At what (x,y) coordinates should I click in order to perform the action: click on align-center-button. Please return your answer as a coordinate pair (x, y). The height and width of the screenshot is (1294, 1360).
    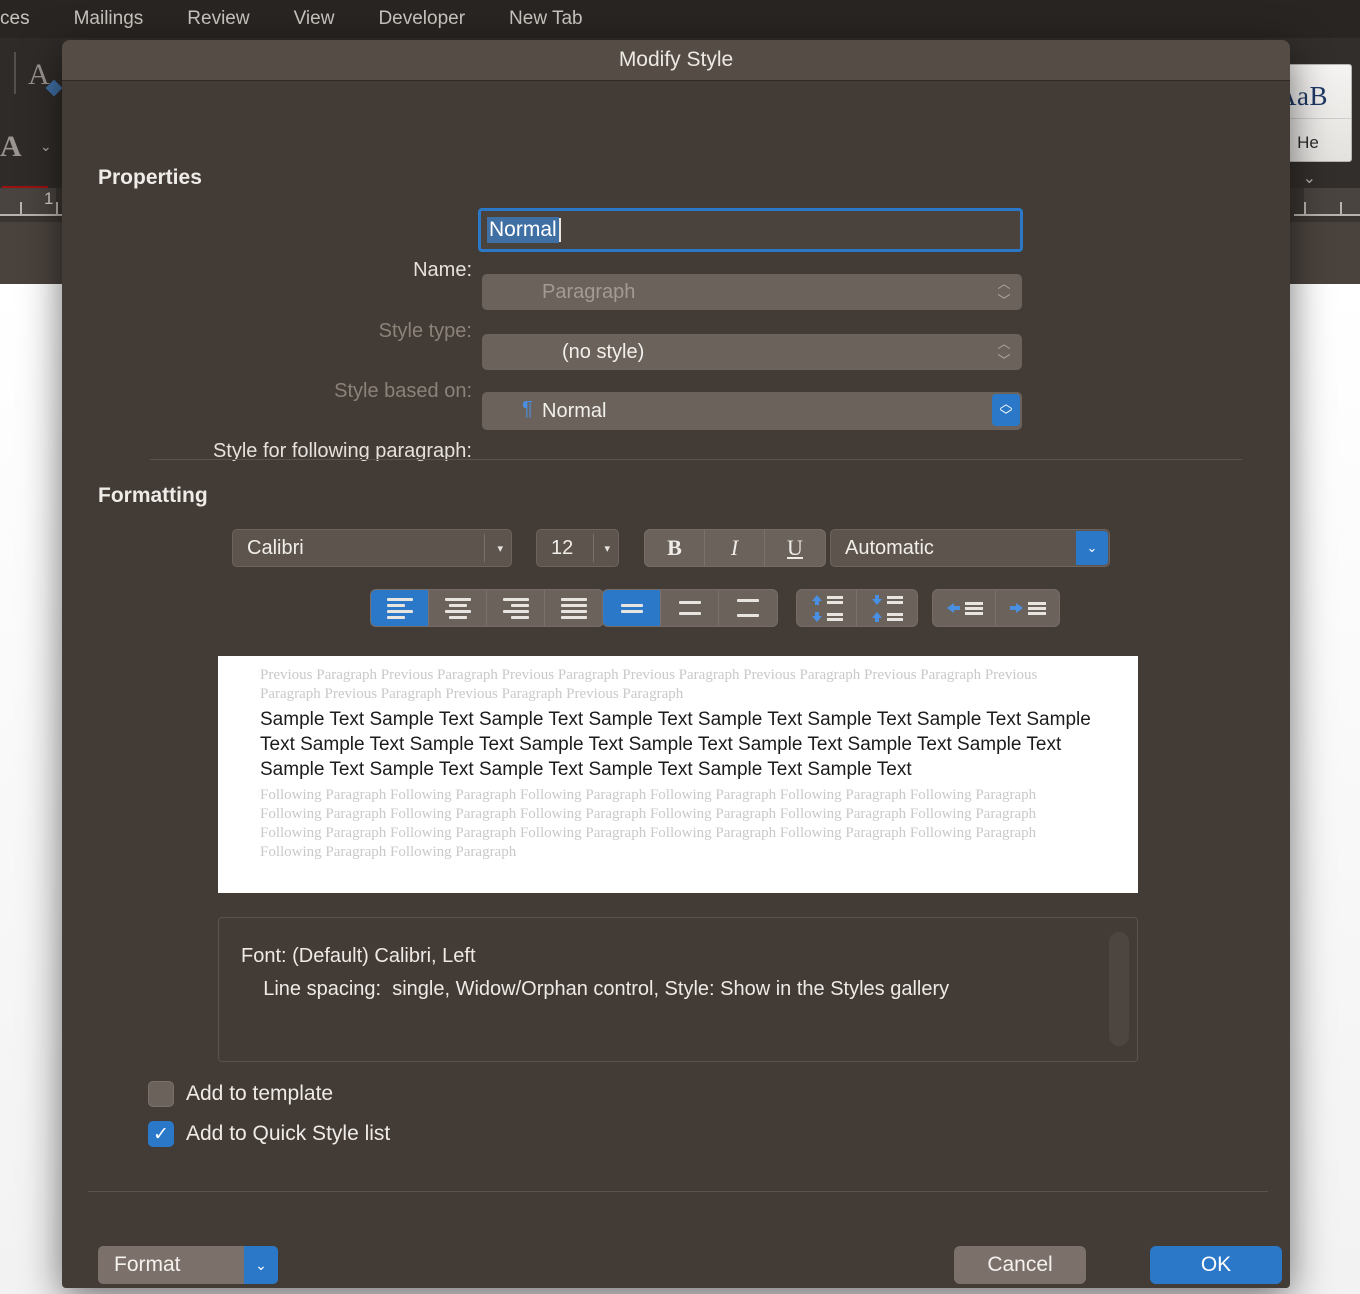
    Looking at the image, I should click on (458, 608).